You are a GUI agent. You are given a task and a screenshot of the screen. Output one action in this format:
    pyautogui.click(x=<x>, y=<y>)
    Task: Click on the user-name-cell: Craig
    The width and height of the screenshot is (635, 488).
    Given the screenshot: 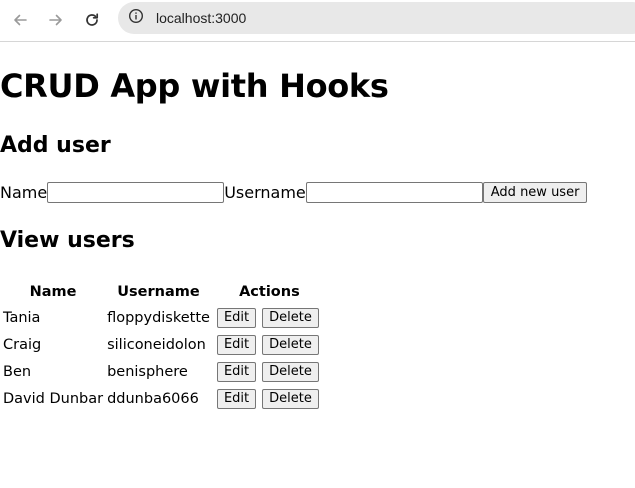 What is the action you would take?
    pyautogui.click(x=22, y=344)
    